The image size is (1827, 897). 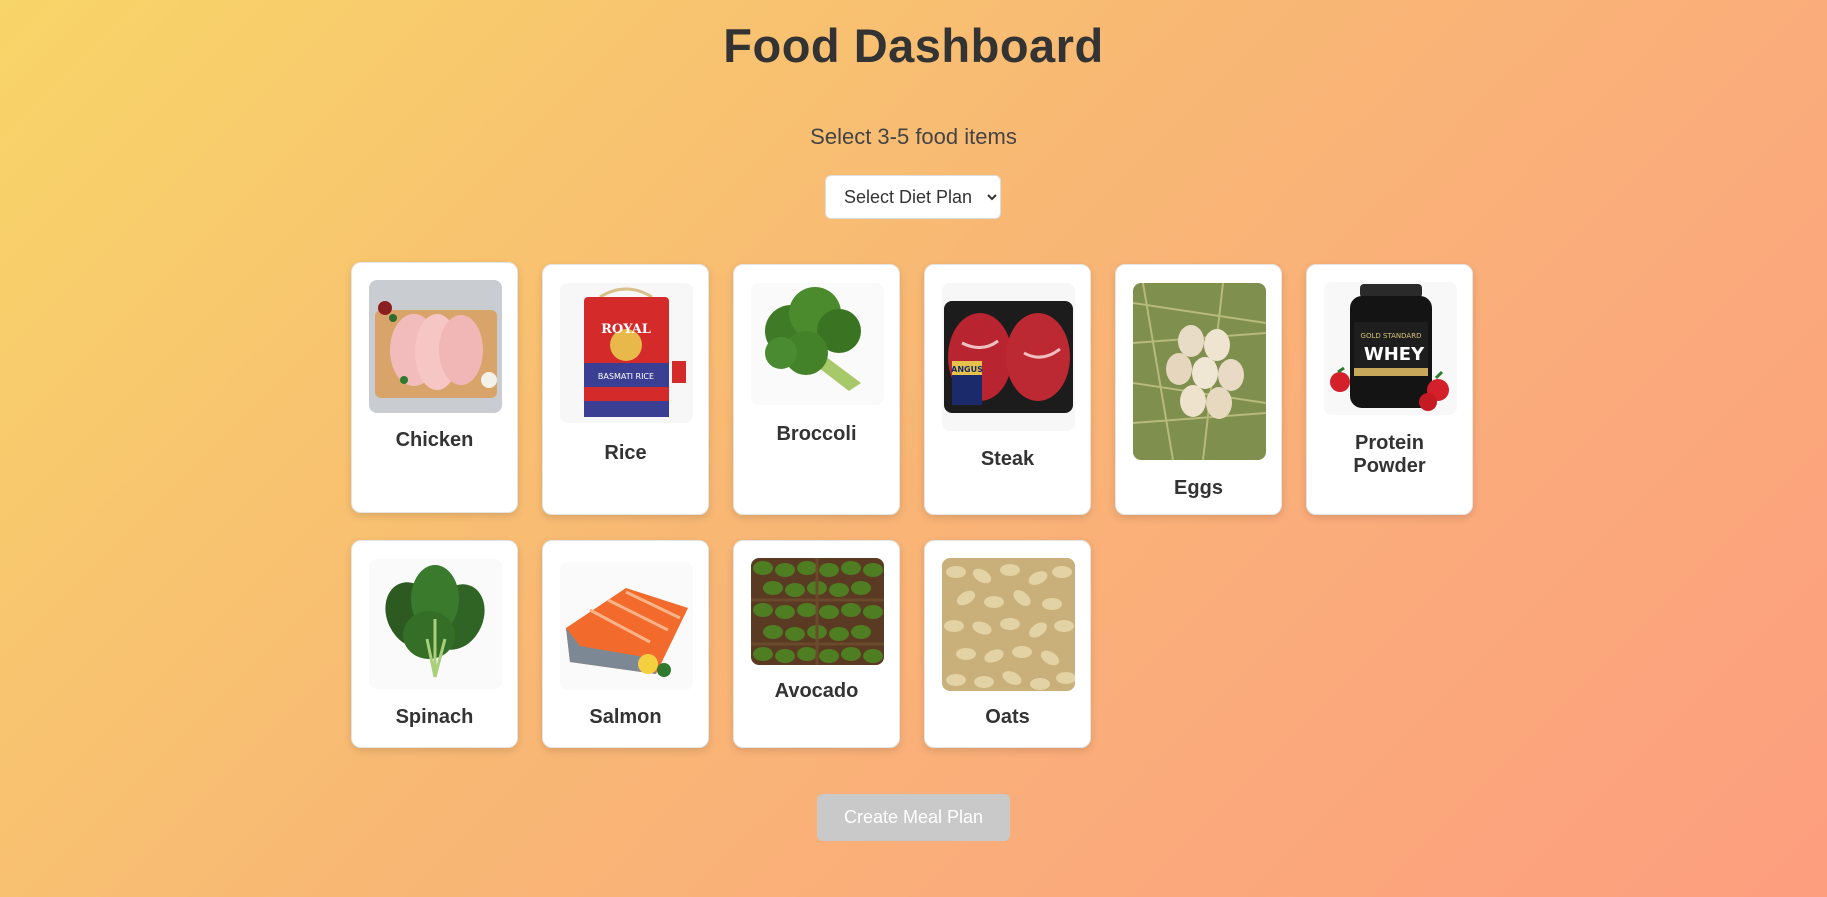 I want to click on rice-bag-image: ROYAL BASMATI RICE, so click(x=626, y=353).